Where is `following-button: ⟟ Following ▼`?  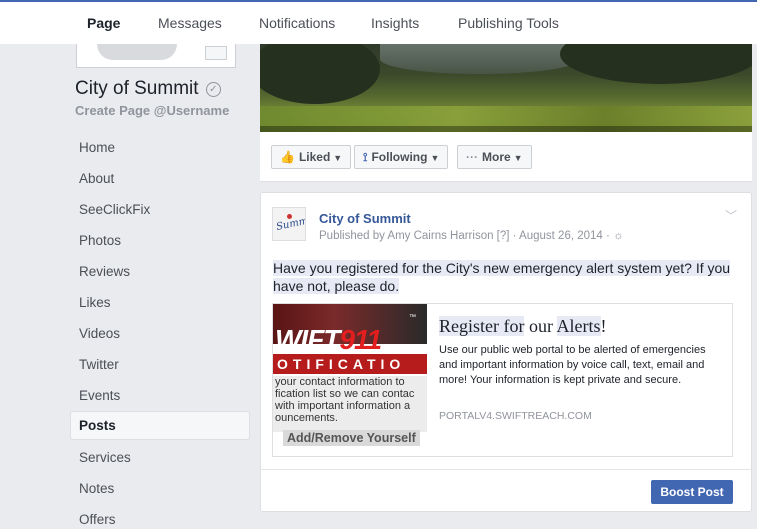 following-button: ⟟ Following ▼ is located at coordinates (401, 157).